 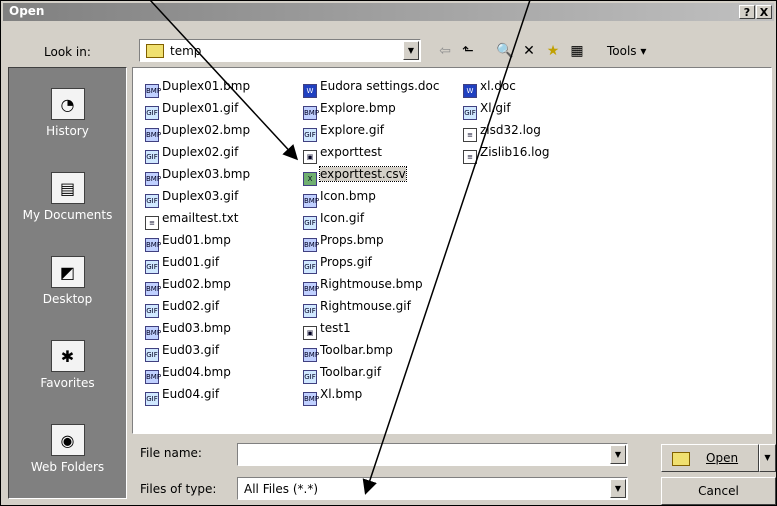 I want to click on file-item: BMPDuplex03.bmp, so click(x=198, y=176).